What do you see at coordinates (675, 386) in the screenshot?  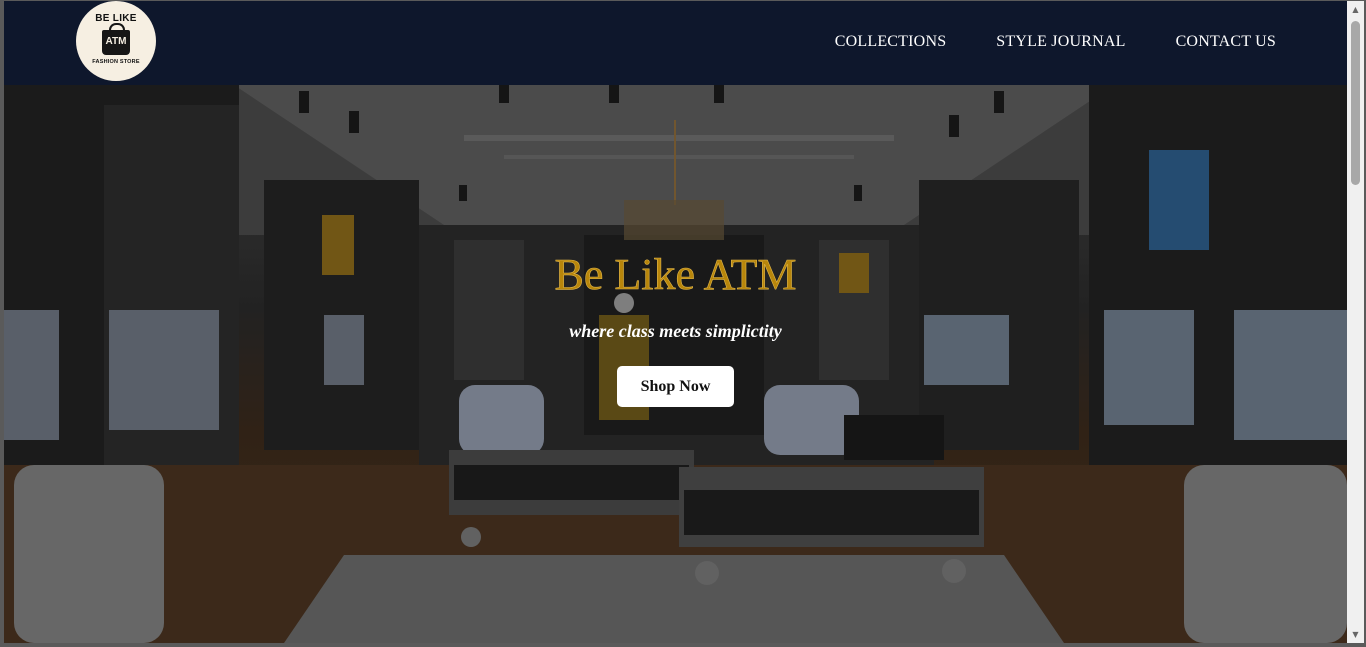 I see `shop-now-button: Shop Now` at bounding box center [675, 386].